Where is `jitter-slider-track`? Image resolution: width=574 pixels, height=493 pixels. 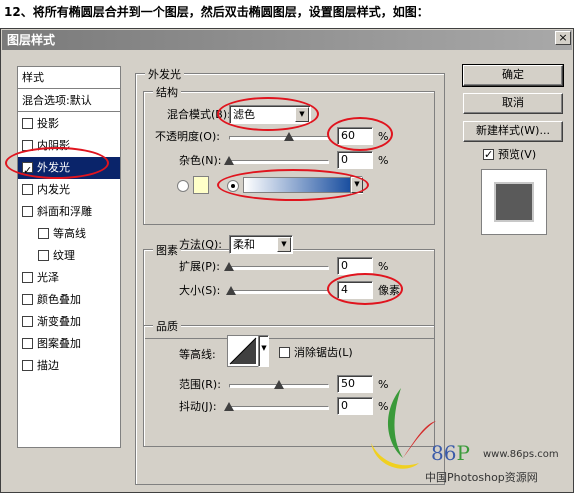 jitter-slider-track is located at coordinates (279, 408).